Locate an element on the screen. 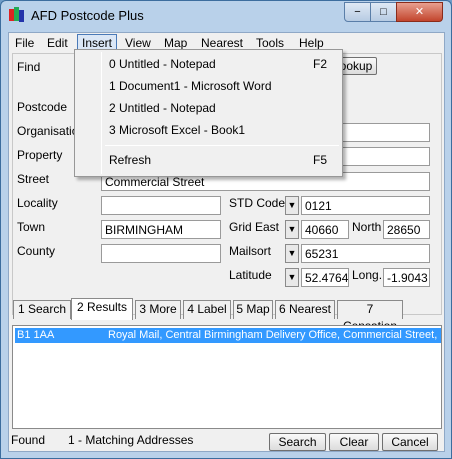 The image size is (452, 459). tab-label: 4 Label is located at coordinates (207, 309).